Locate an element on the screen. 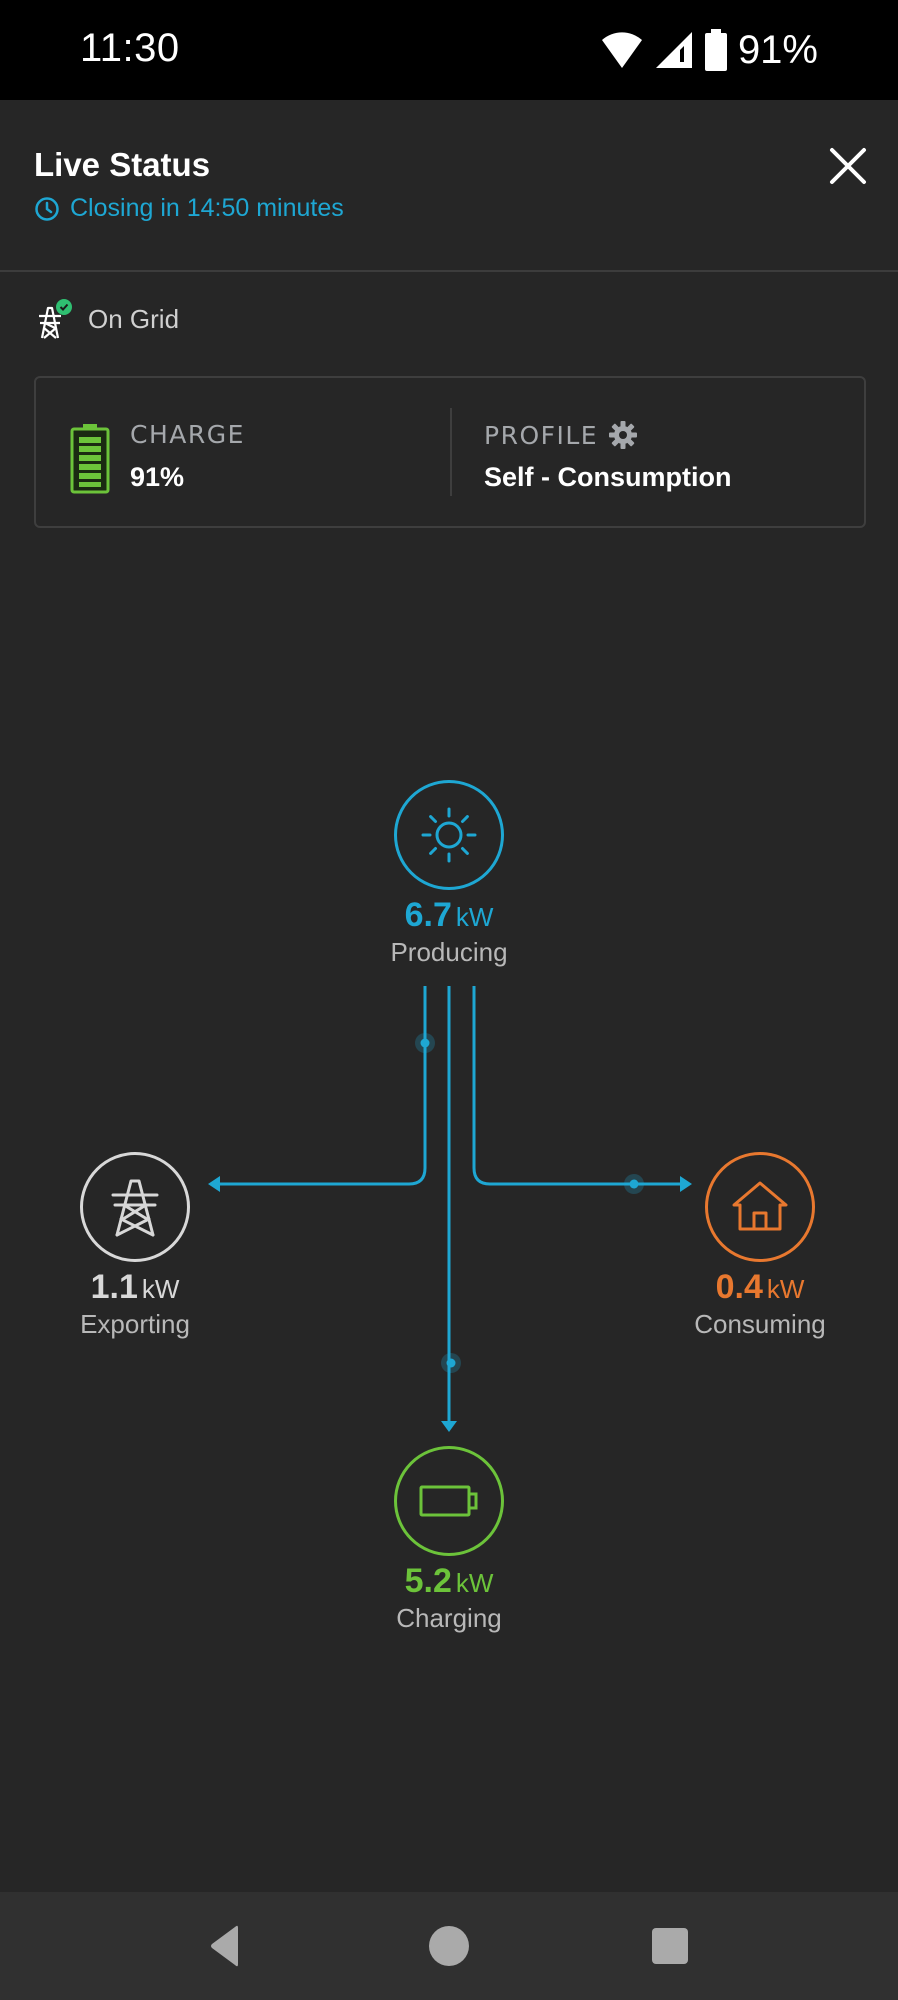  status-time: 11:30 is located at coordinates (130, 48).